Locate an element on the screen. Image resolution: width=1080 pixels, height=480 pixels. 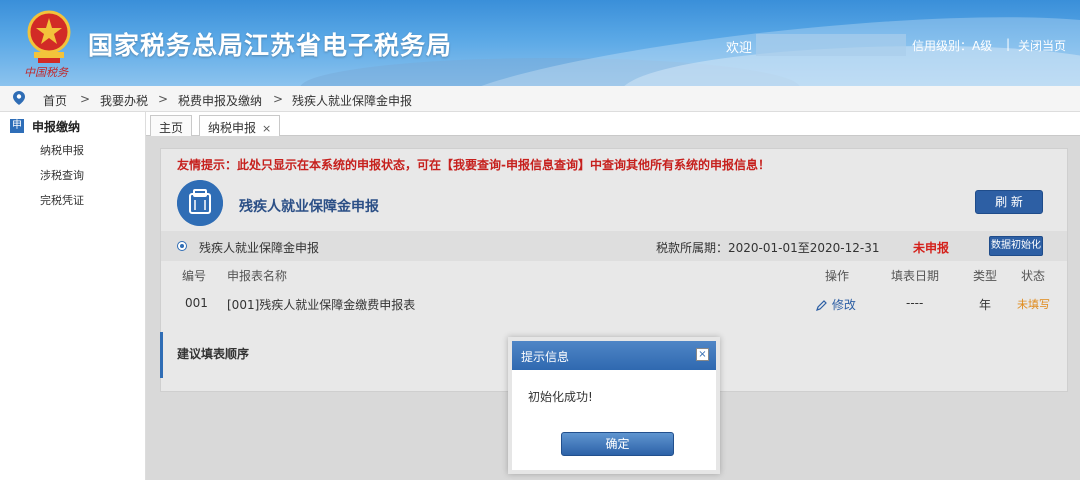
refresh-button: 刷 新 is located at coordinates (1009, 202).